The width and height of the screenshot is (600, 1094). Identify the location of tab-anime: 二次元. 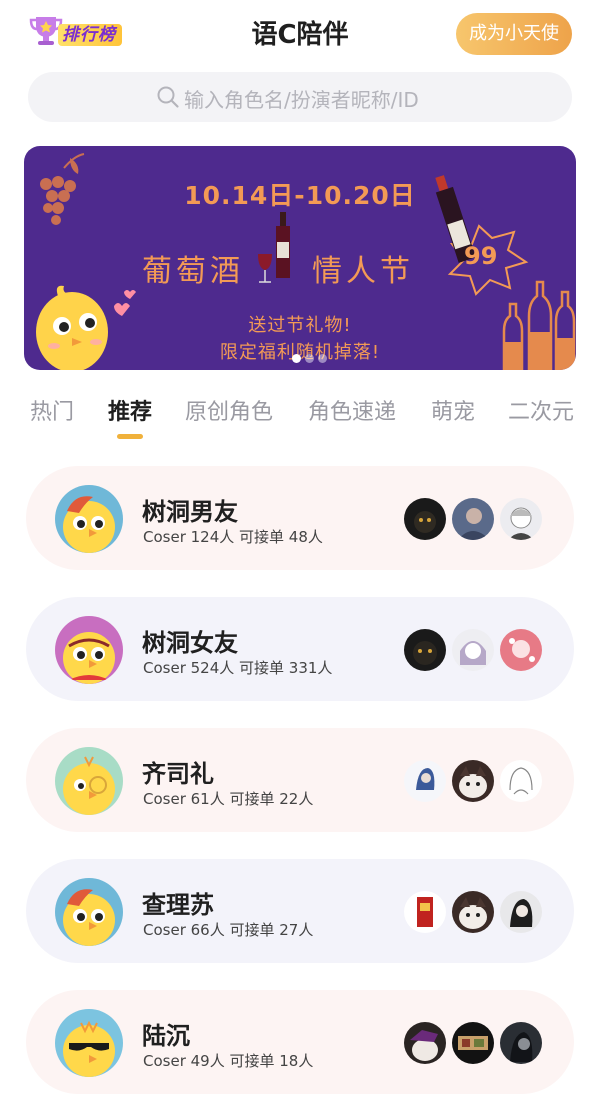
(541, 410).